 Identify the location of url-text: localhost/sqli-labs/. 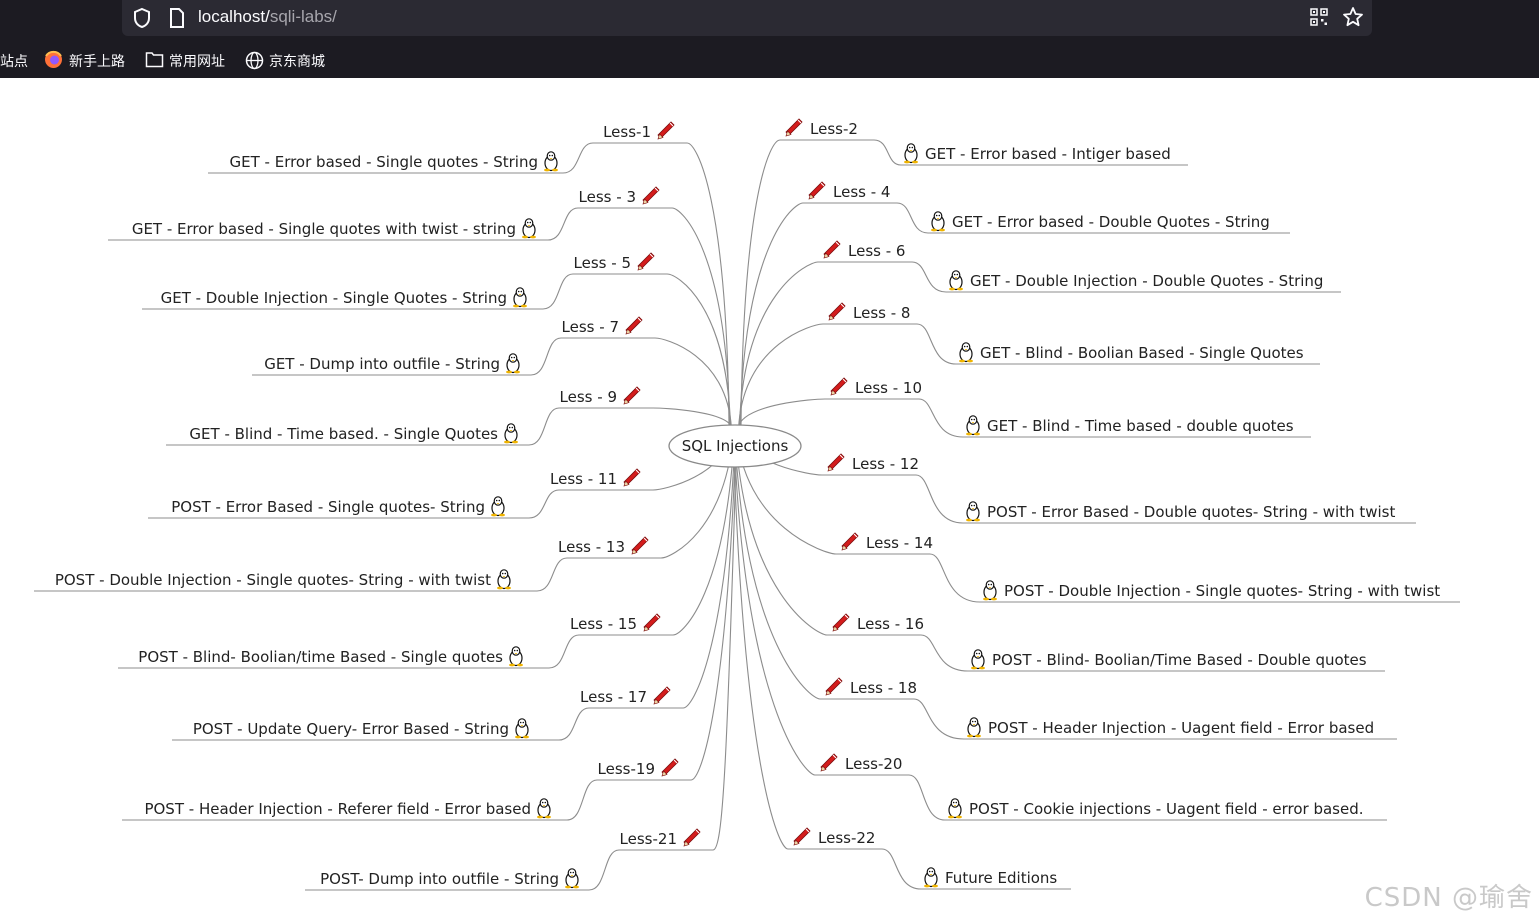
(267, 17).